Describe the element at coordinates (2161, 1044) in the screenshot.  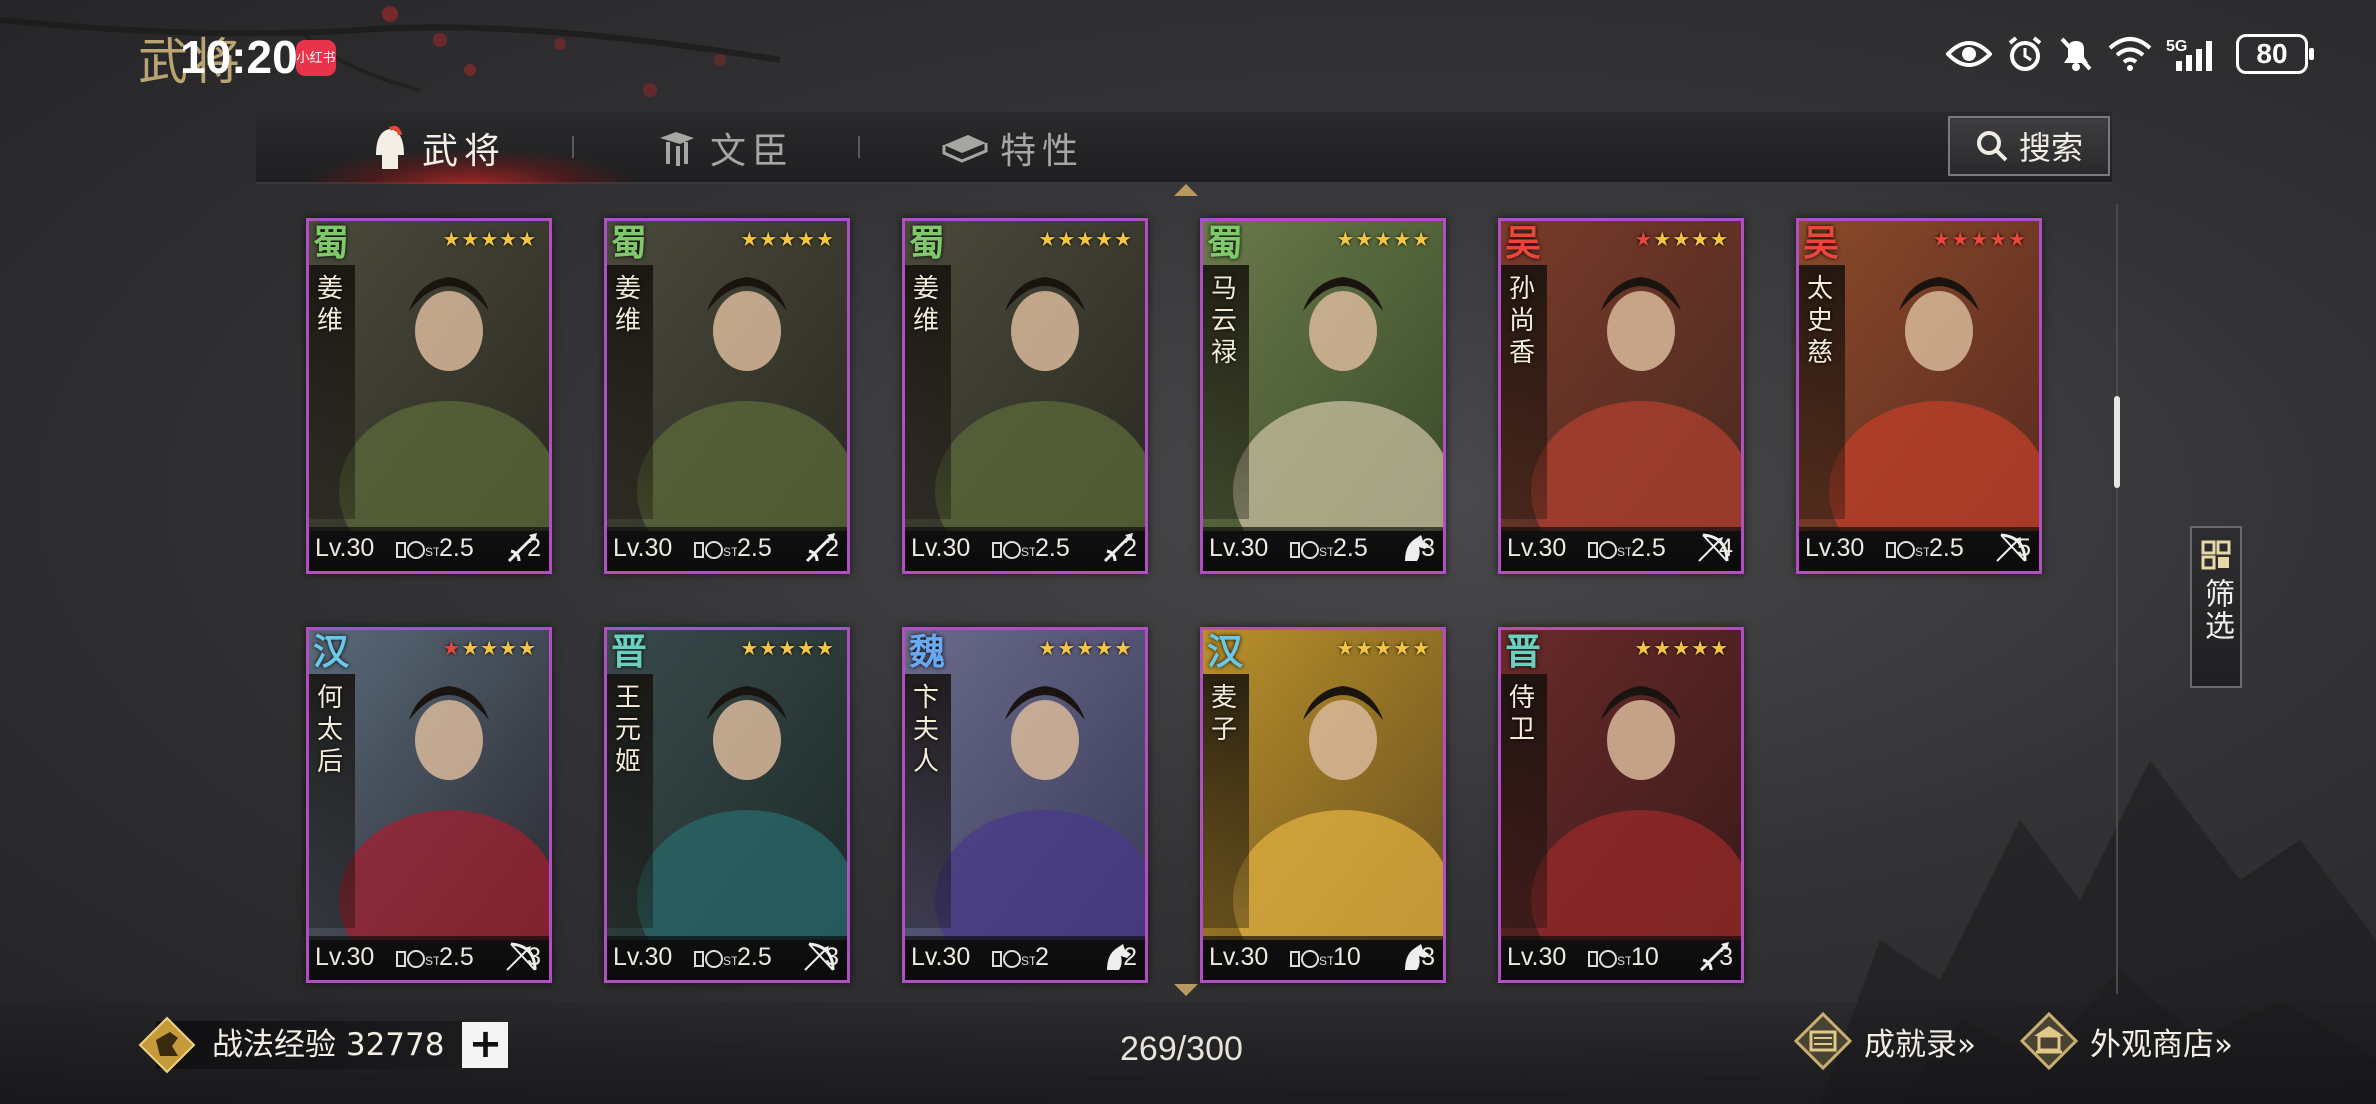
I see `appearance-shop-label: 外观商店»` at that location.